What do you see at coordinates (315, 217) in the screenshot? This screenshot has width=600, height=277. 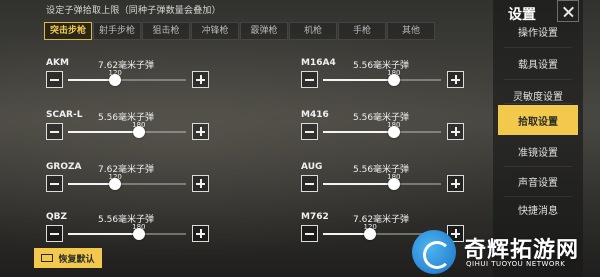 I see `weapon-name: M762` at bounding box center [315, 217].